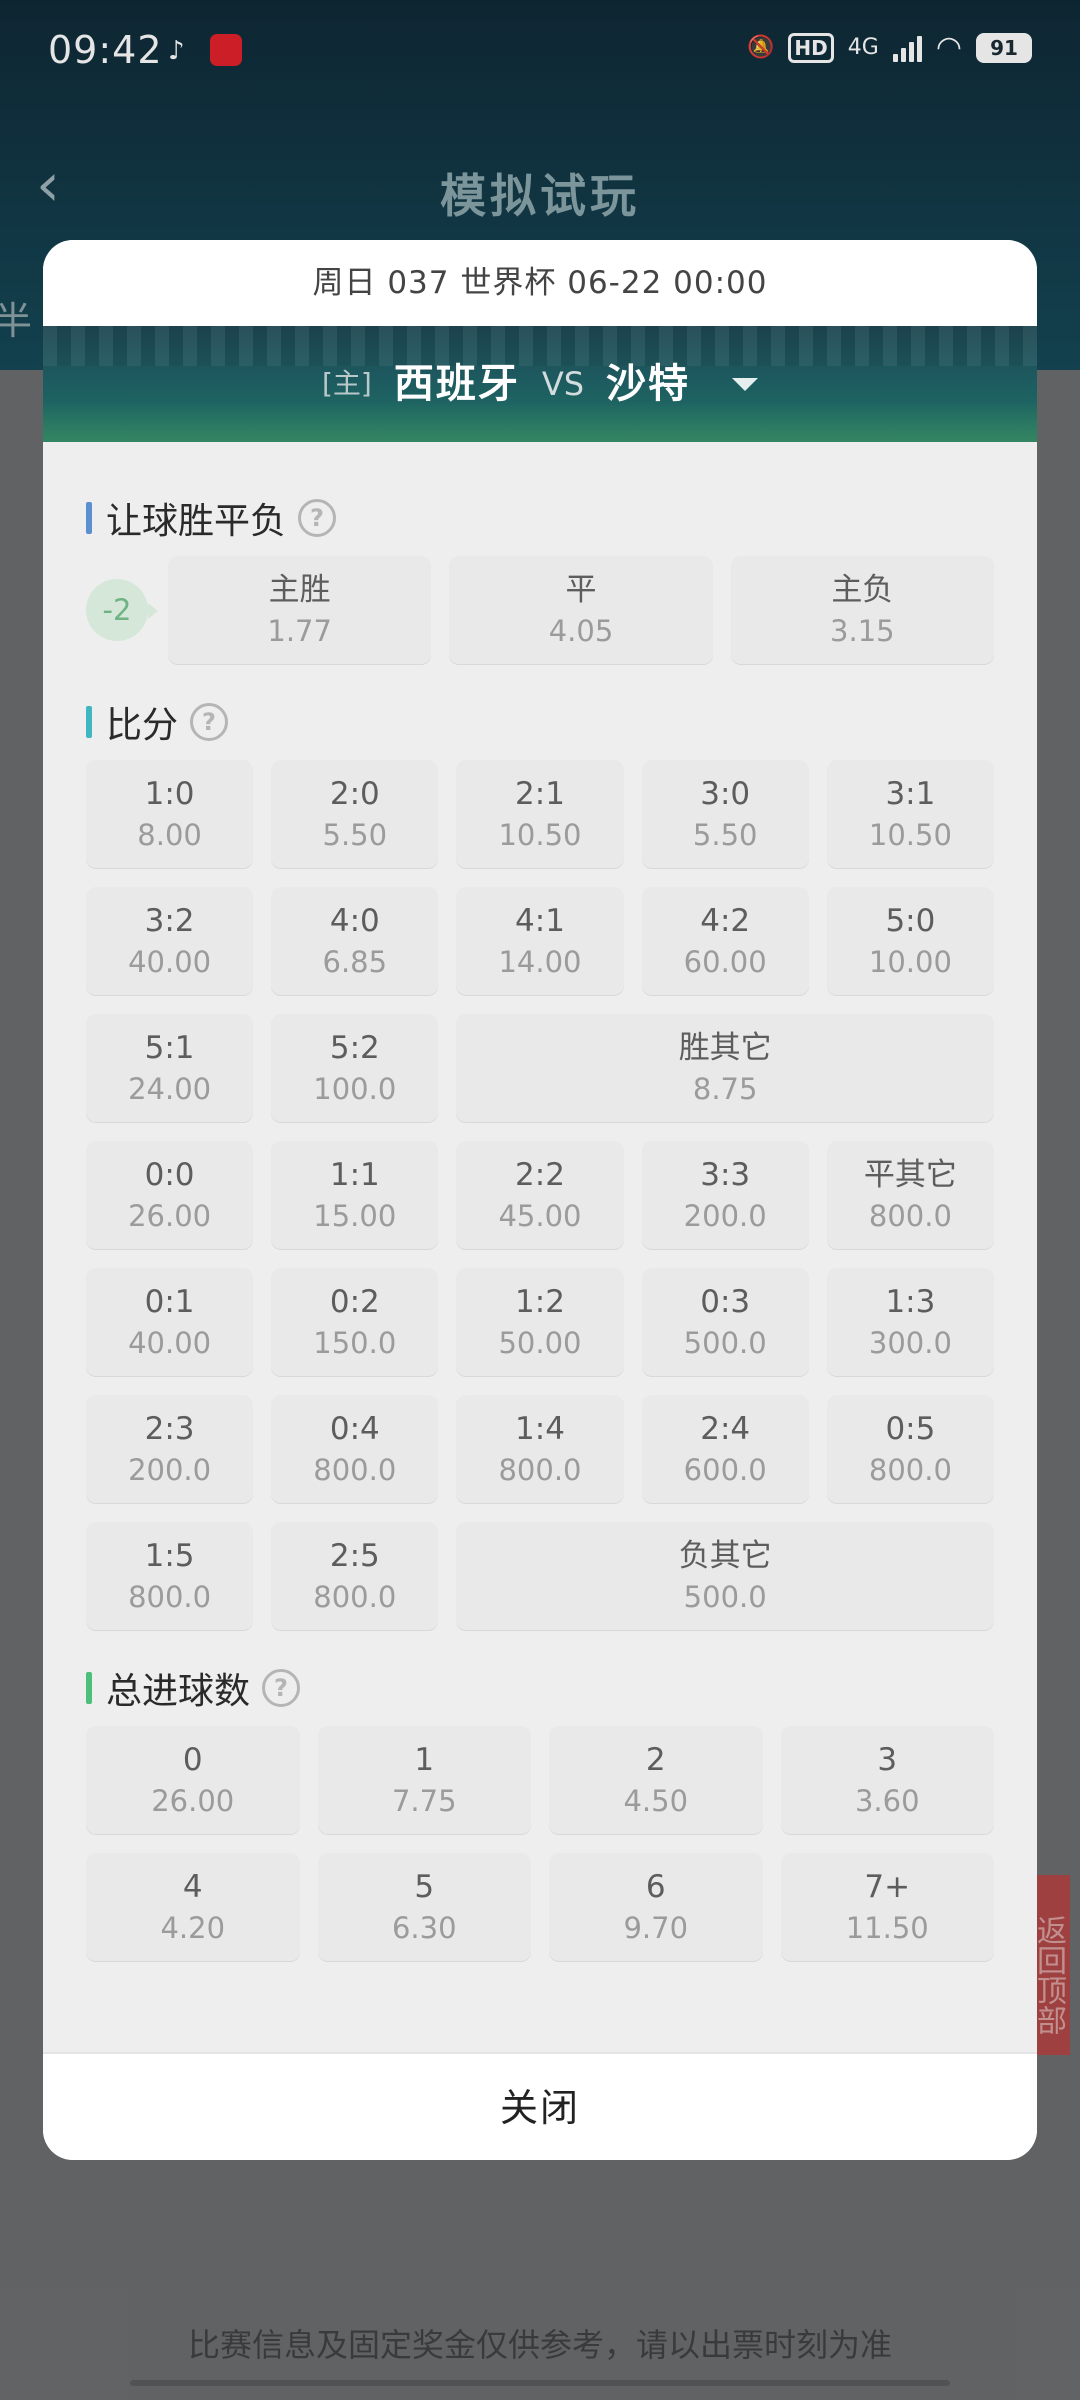 The height and width of the screenshot is (2400, 1080). I want to click on score-option: 1:0 8.00, so click(170, 814).